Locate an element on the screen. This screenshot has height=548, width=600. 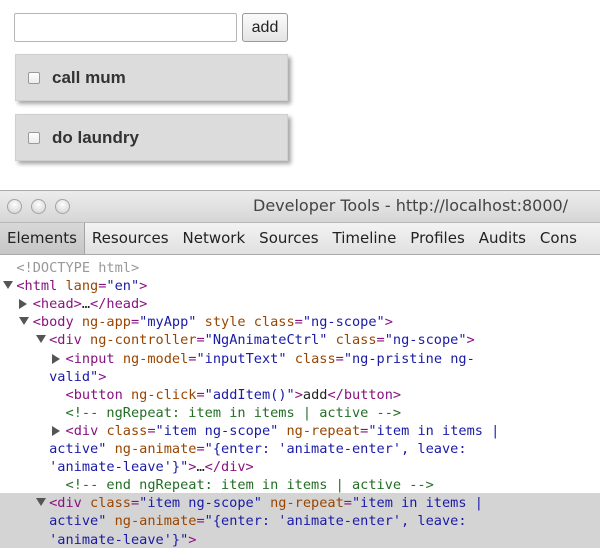
window-title: Developer Tools - http://localhost:8000/ is located at coordinates (411, 205).